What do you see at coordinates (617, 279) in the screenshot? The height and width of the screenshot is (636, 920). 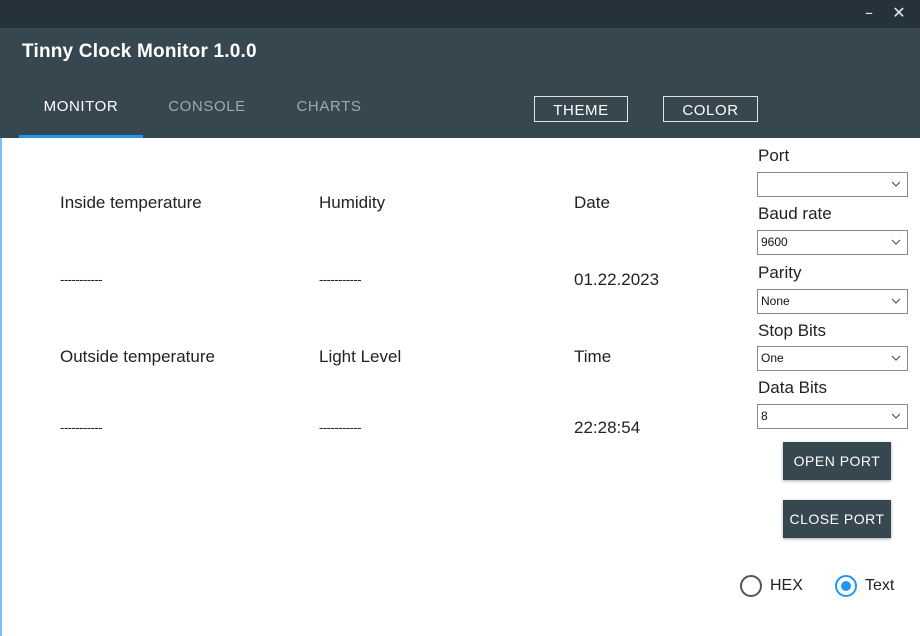 I see `date-value: 01.22.2023` at bounding box center [617, 279].